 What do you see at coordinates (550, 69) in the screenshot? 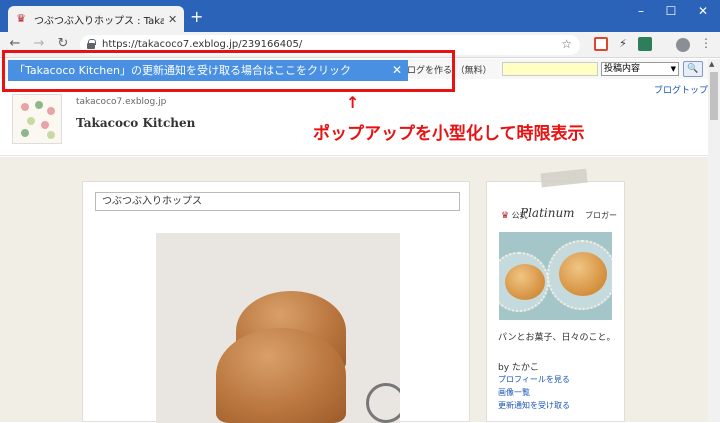
I see `blog-search-input` at bounding box center [550, 69].